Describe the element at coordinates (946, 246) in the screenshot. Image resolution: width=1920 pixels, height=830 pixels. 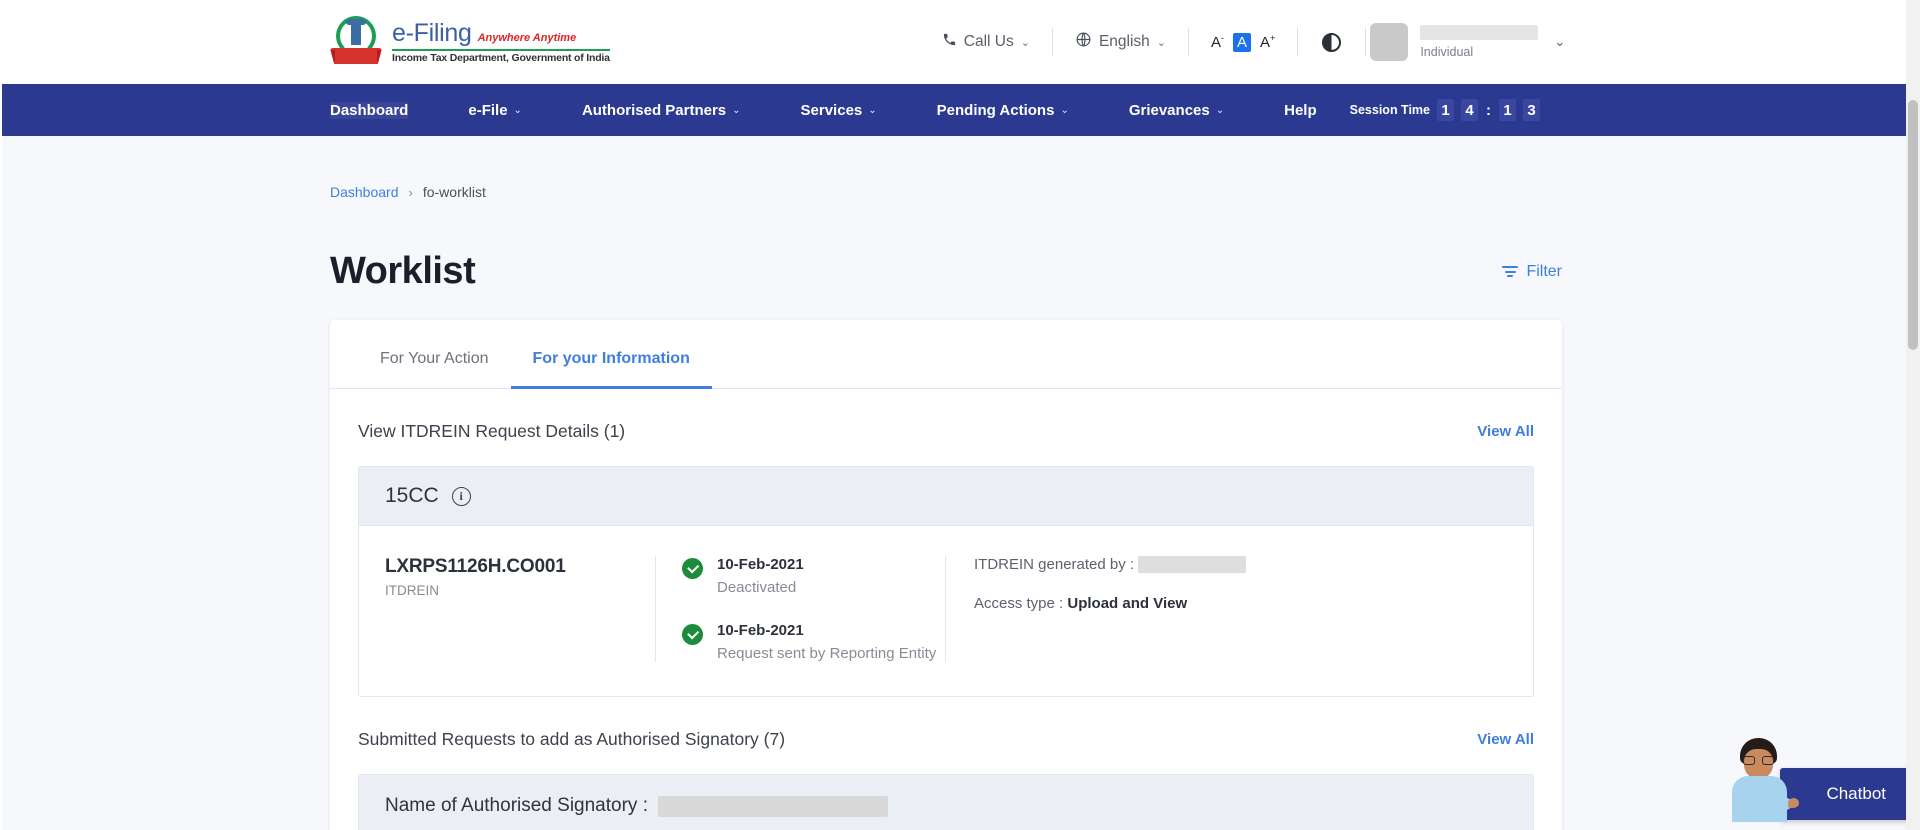
I see `page-title-row: Worklist Filter` at that location.